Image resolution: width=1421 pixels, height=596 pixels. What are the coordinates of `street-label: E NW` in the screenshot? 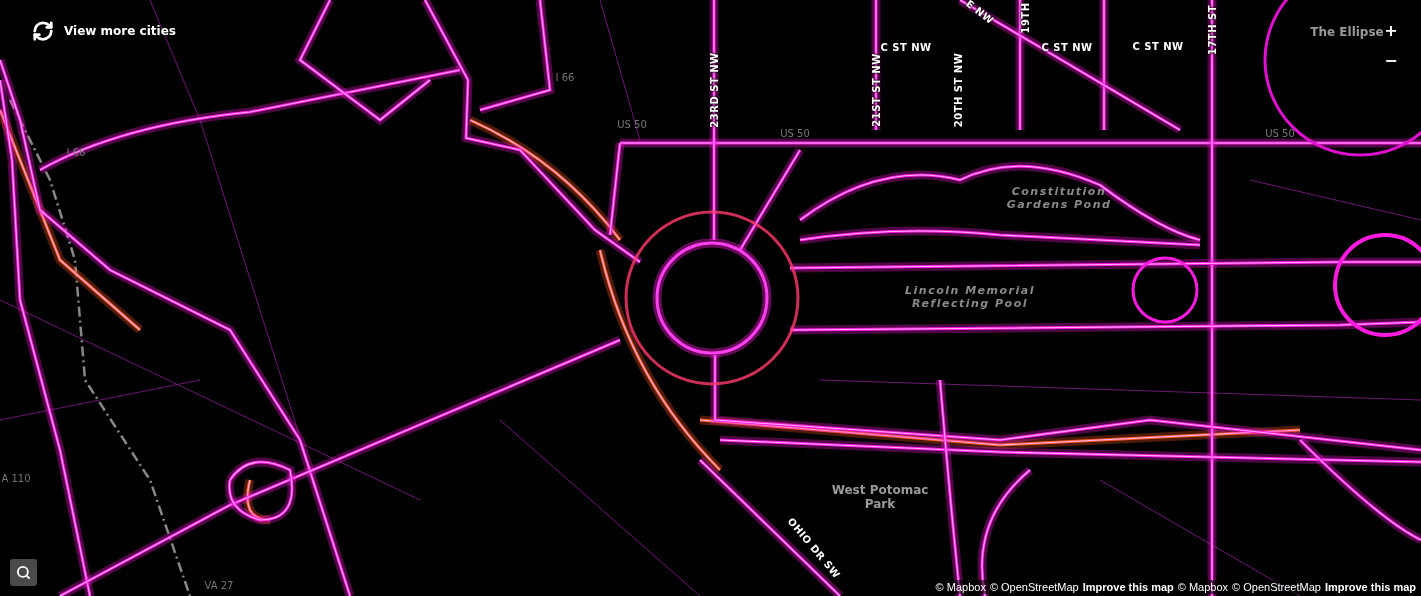 It's located at (980, 13).